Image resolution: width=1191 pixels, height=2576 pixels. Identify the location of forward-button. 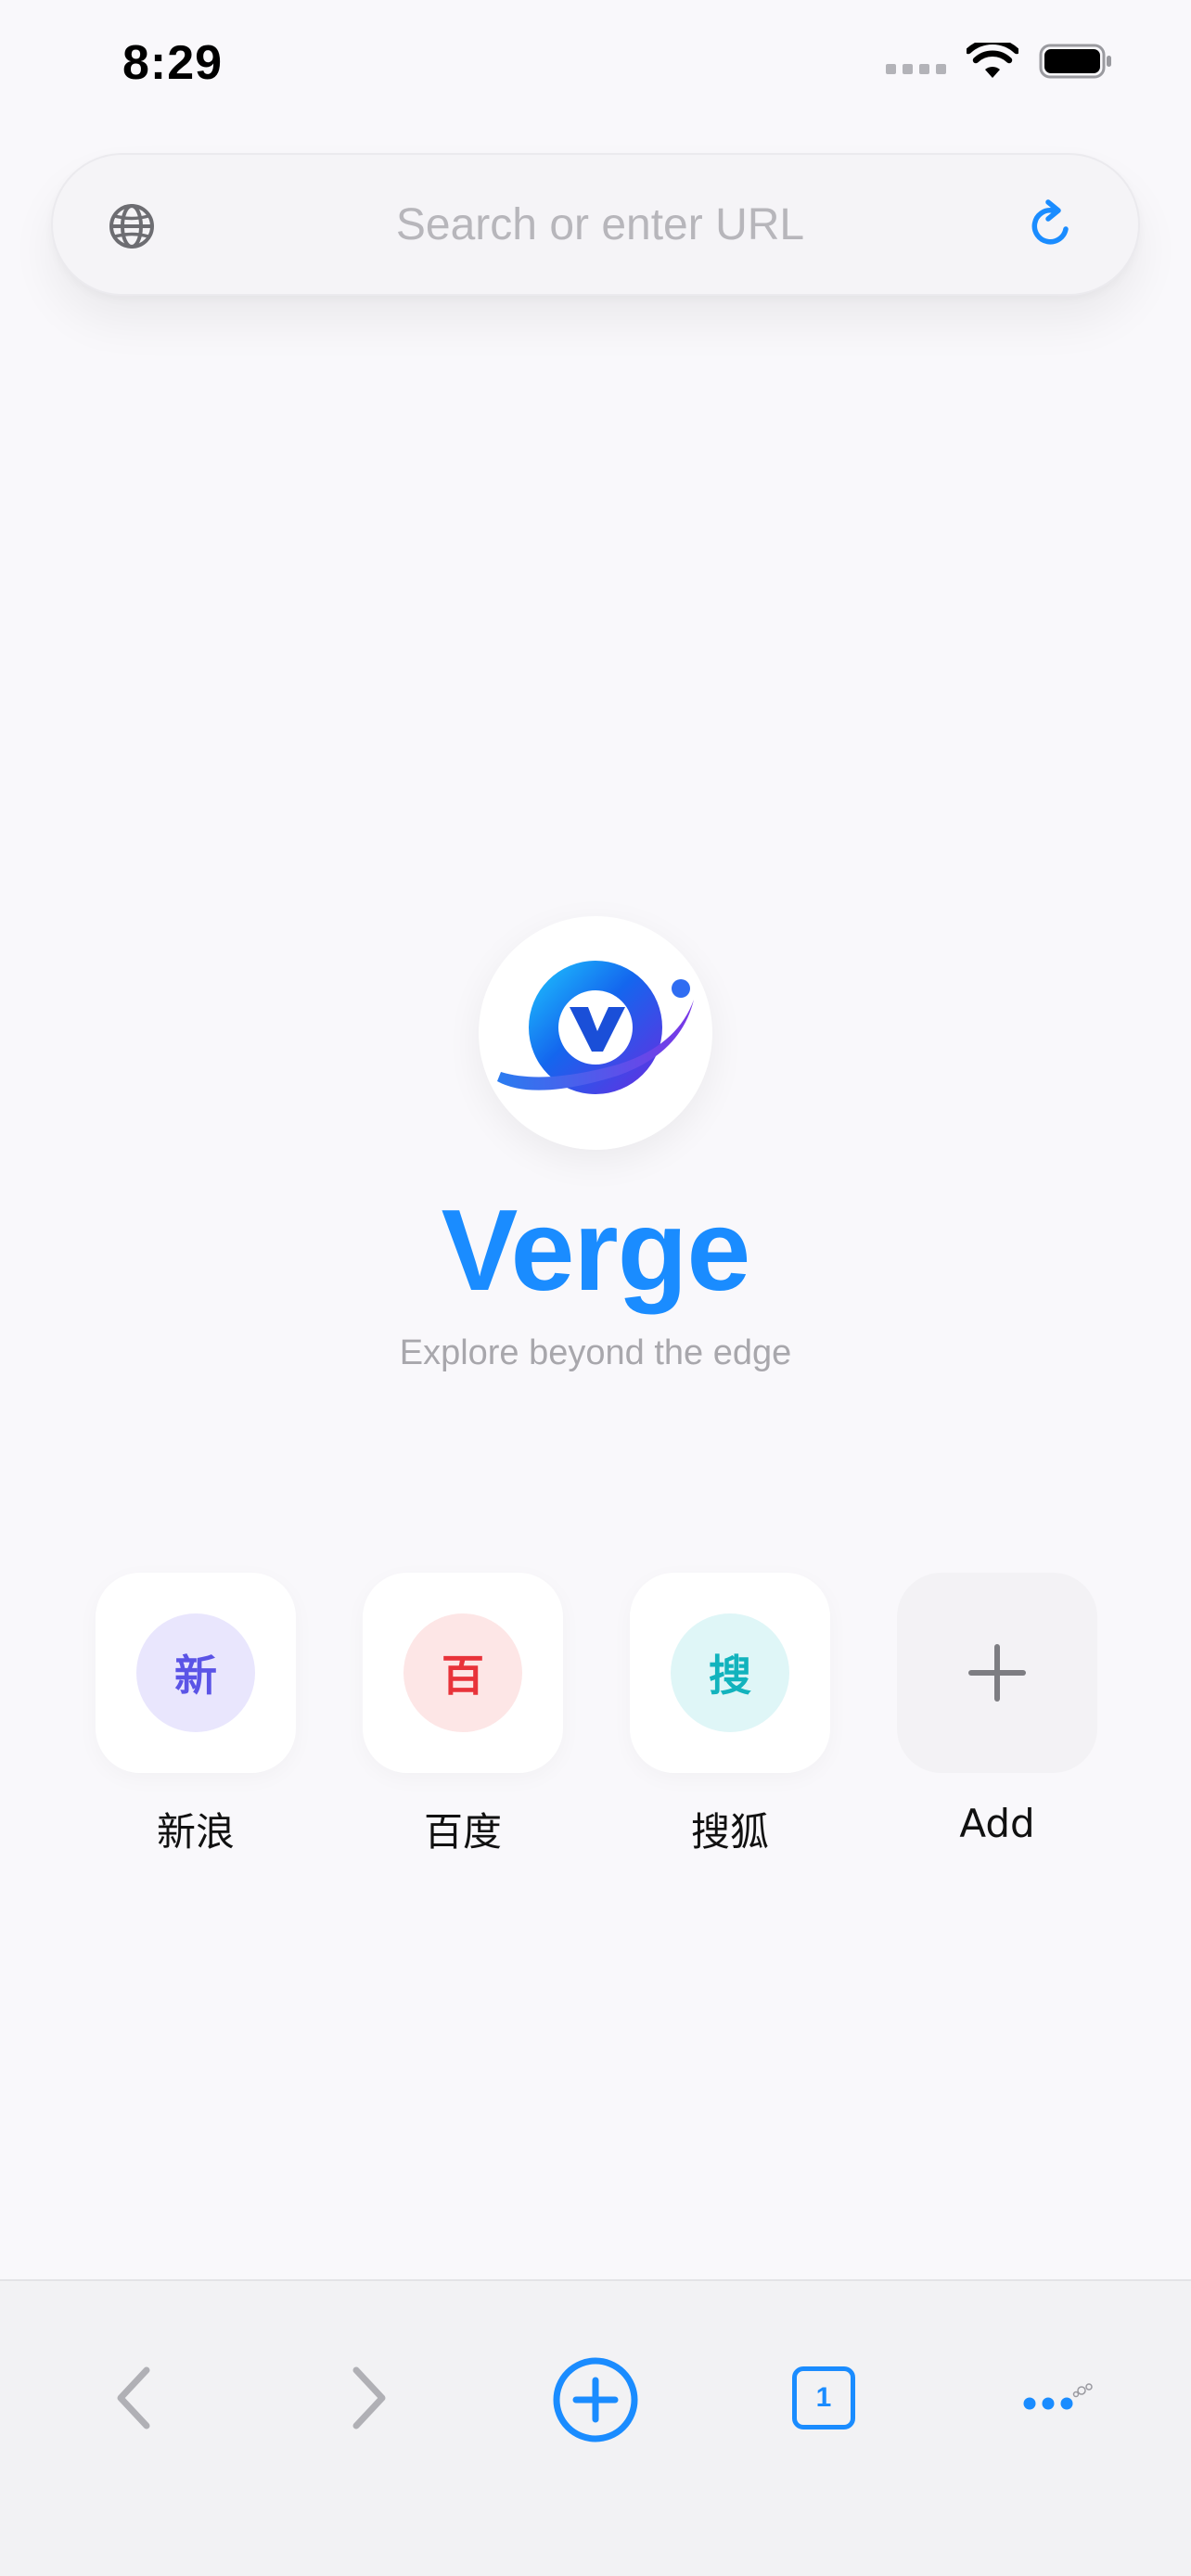
(368, 2398).